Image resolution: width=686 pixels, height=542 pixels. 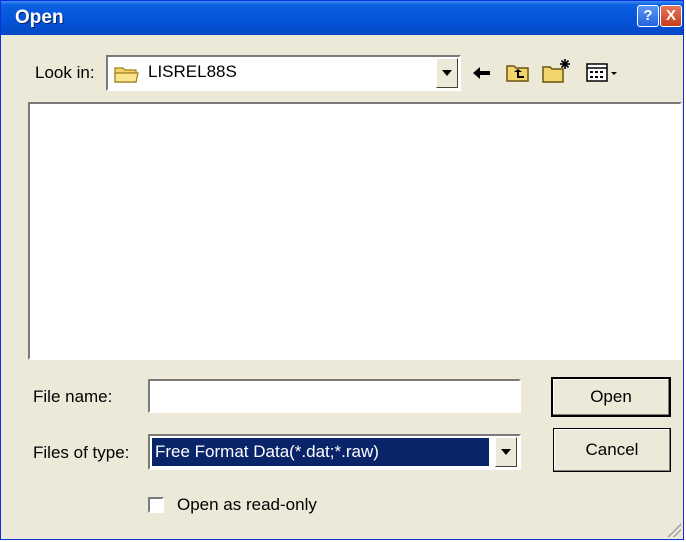 What do you see at coordinates (267, 451) in the screenshot?
I see `files-of-type-value: Free Format Data(*.dat;*.raw)` at bounding box center [267, 451].